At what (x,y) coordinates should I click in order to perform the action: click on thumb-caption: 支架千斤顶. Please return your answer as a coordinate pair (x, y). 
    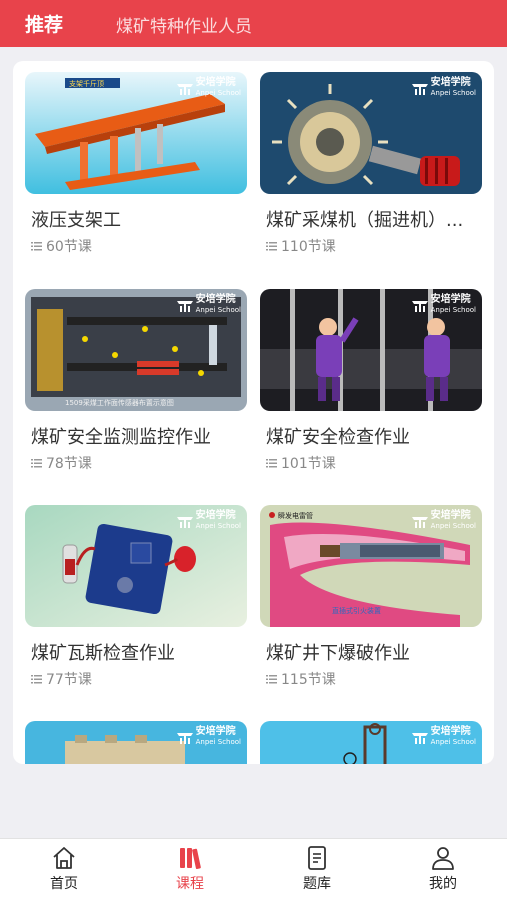
    Looking at the image, I should click on (86, 83).